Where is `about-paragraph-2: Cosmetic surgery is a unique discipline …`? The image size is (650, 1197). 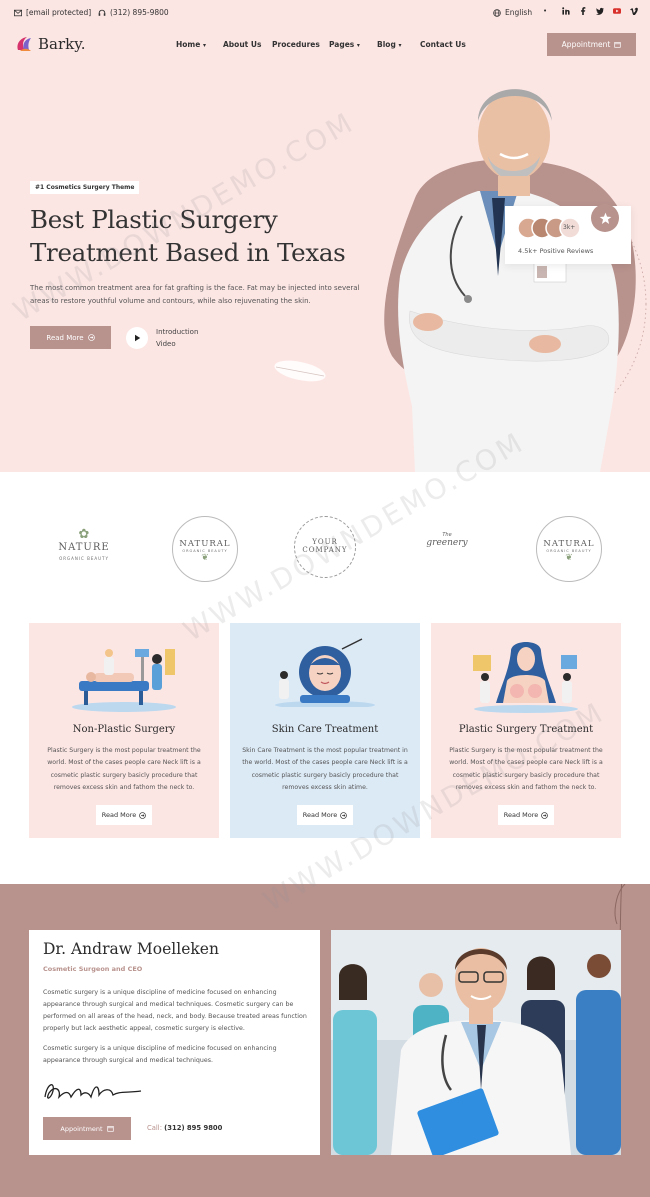
about-paragraph-2: Cosmetic surgery is a unique discipline … is located at coordinates (160, 1054).